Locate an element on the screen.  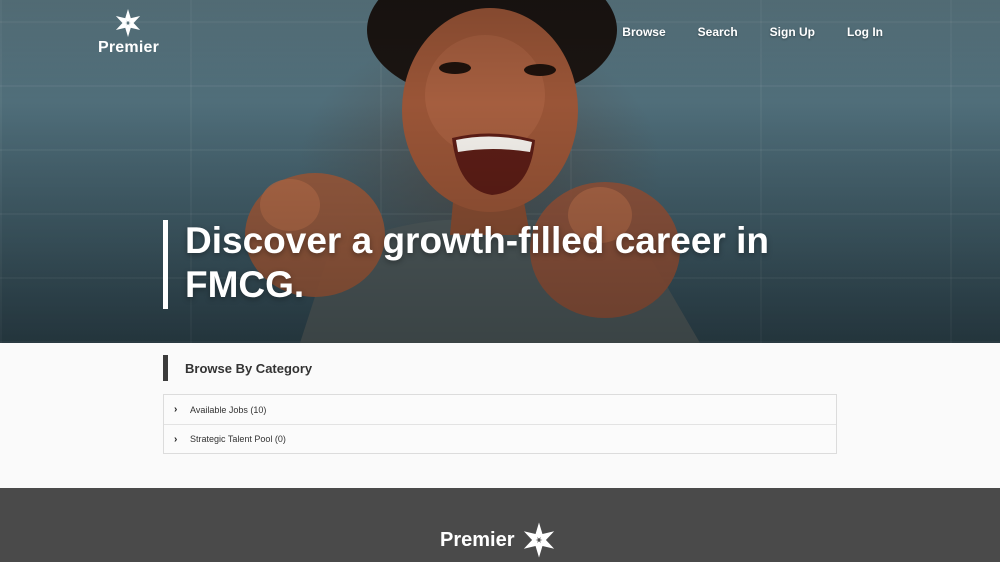
category-item-strategic-talent-pool: › Strategic Talent Pool (0) is located at coordinates (500, 438).